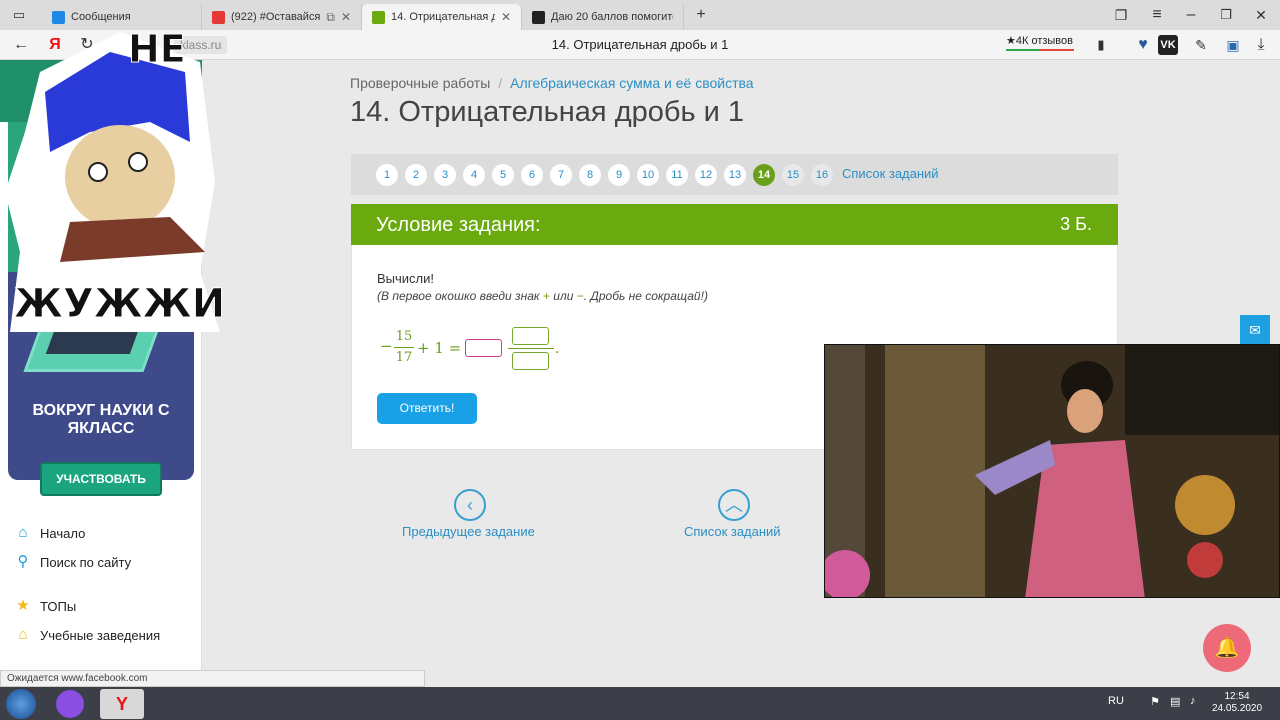 This screenshot has width=1280, height=720. What do you see at coordinates (1193, 701) in the screenshot?
I see `tray-volume-icon: ♪` at bounding box center [1193, 701].